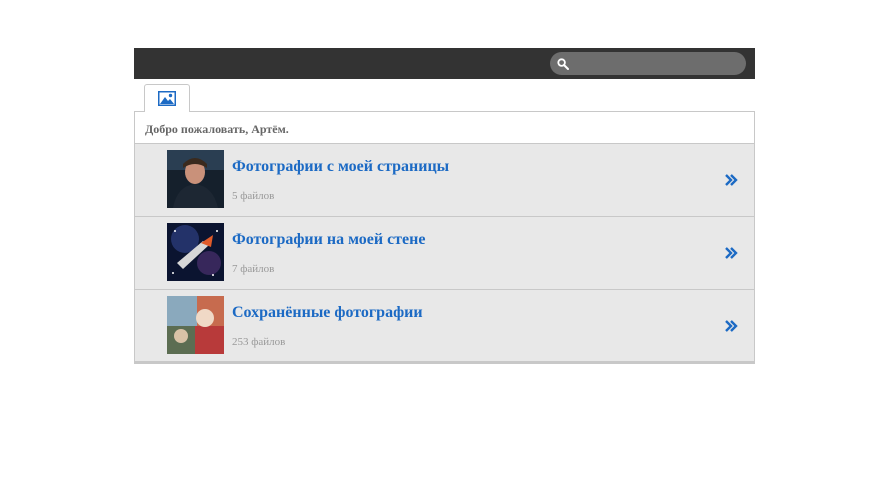  Describe the element at coordinates (253, 269) in the screenshot. I see `album-file-count: 7 файлов` at that location.